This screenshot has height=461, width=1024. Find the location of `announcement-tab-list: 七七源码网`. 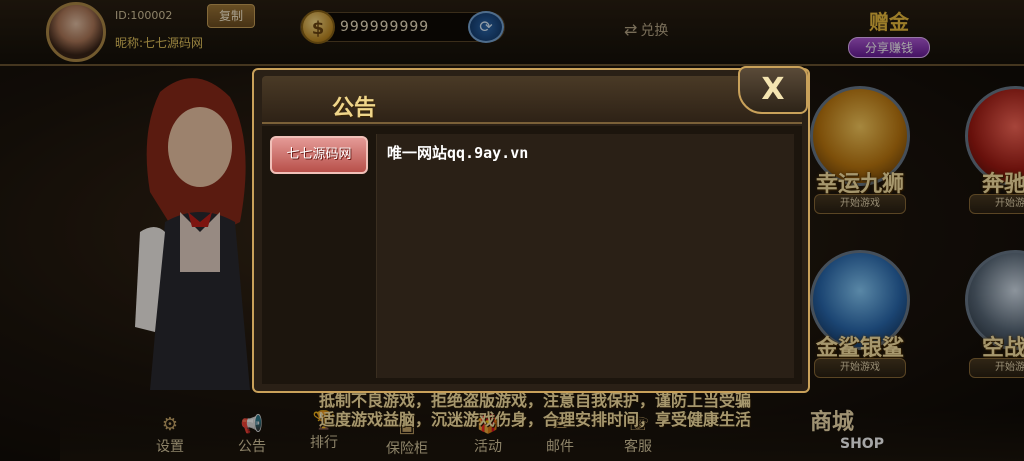

announcement-tab-list: 七七源码网 is located at coordinates (324, 256).